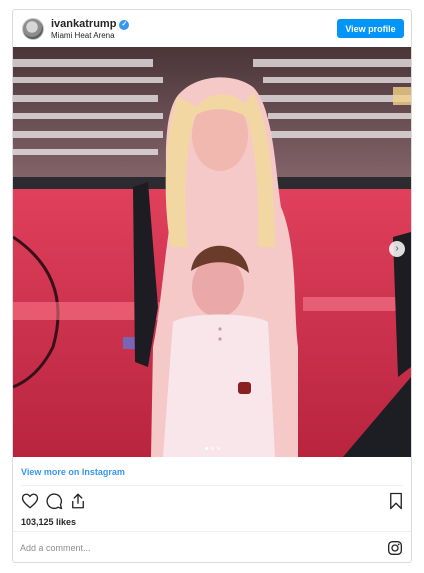 The width and height of the screenshot is (424, 573). I want to click on heart-icon, so click(30, 501).